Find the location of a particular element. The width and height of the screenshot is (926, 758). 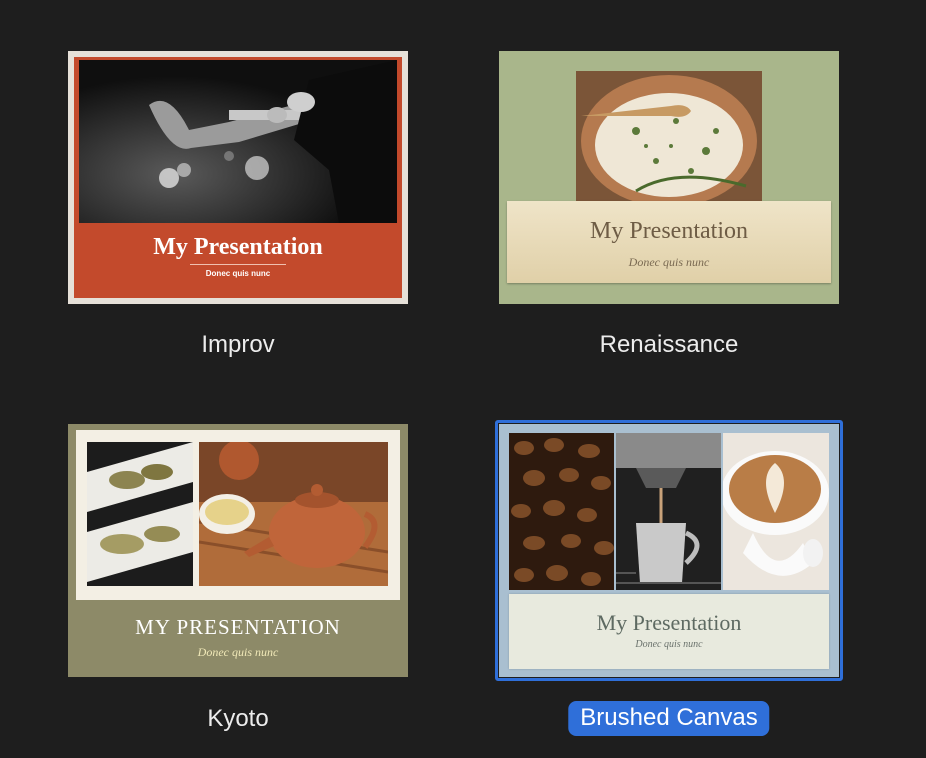

theme-thumbnail-brushed-canvas: My Presentation Donec quis nunc is located at coordinates (669, 550).